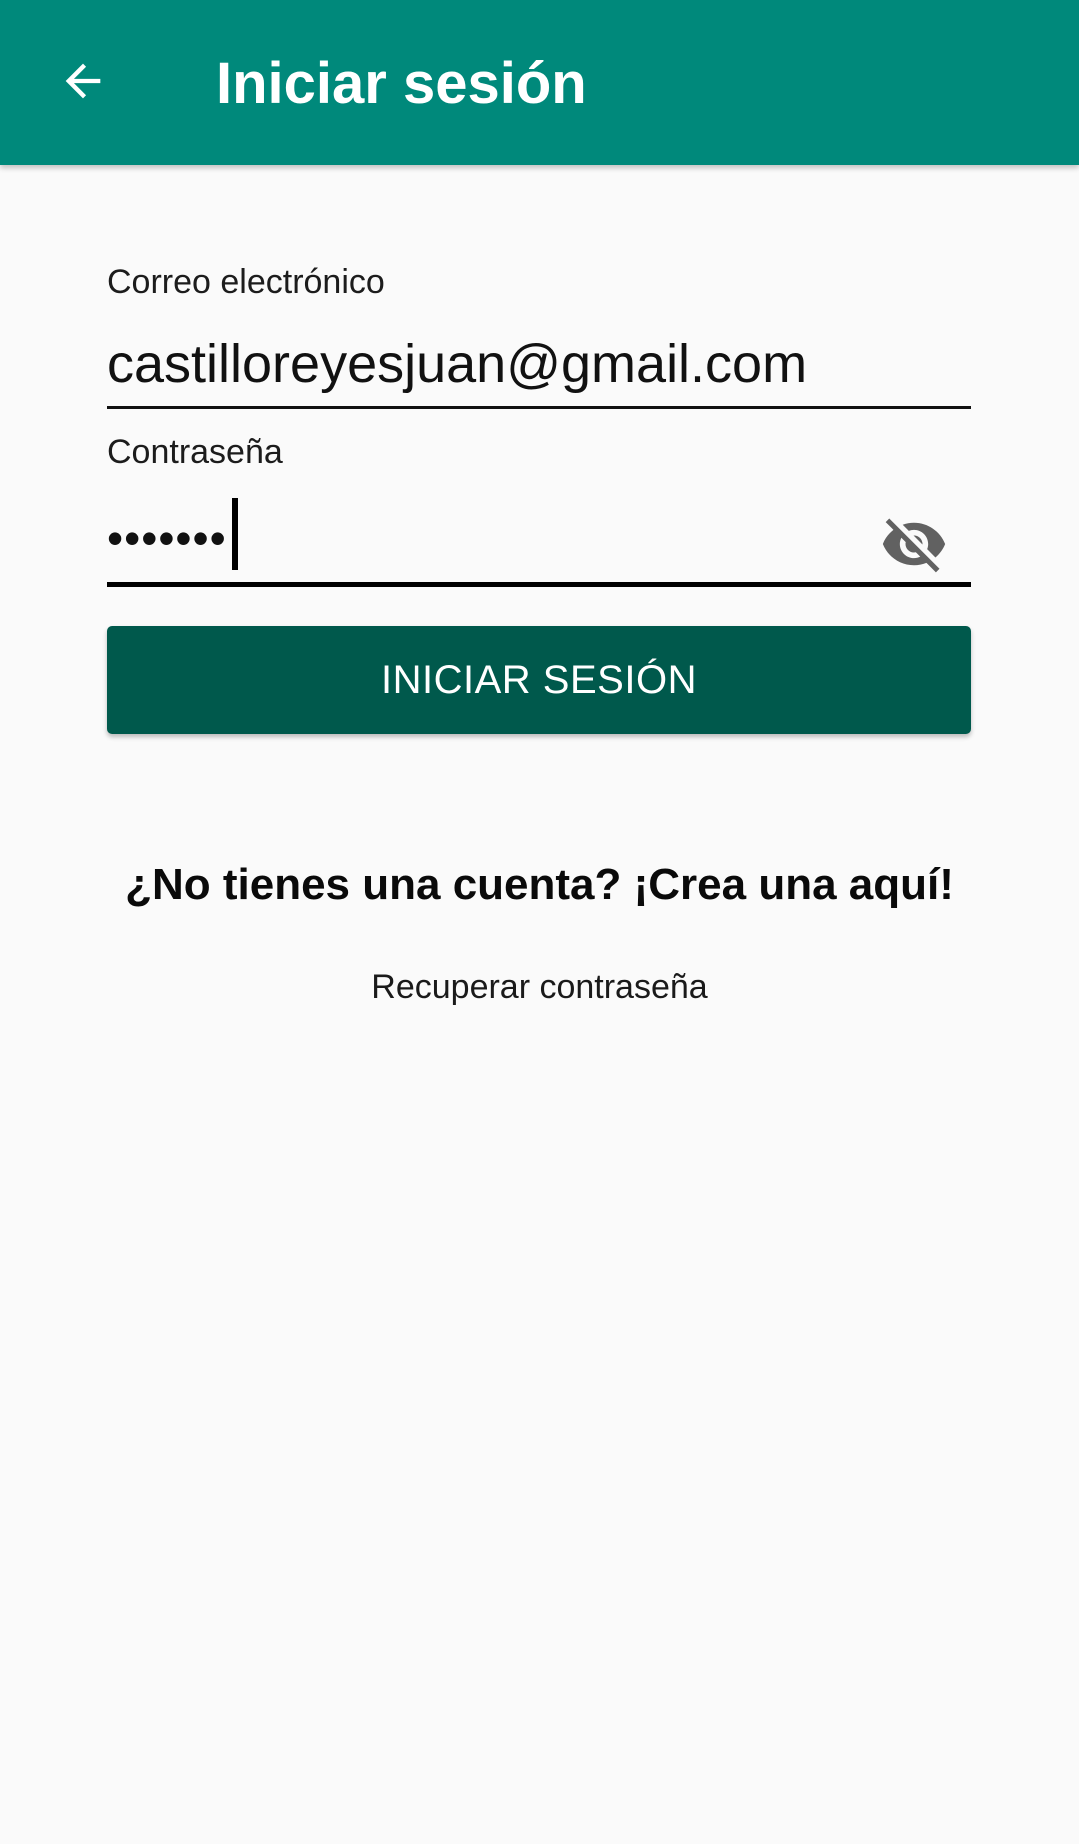 This screenshot has height=1844, width=1079. I want to click on app-toolbar: Iniciar sesión, so click(539, 82).